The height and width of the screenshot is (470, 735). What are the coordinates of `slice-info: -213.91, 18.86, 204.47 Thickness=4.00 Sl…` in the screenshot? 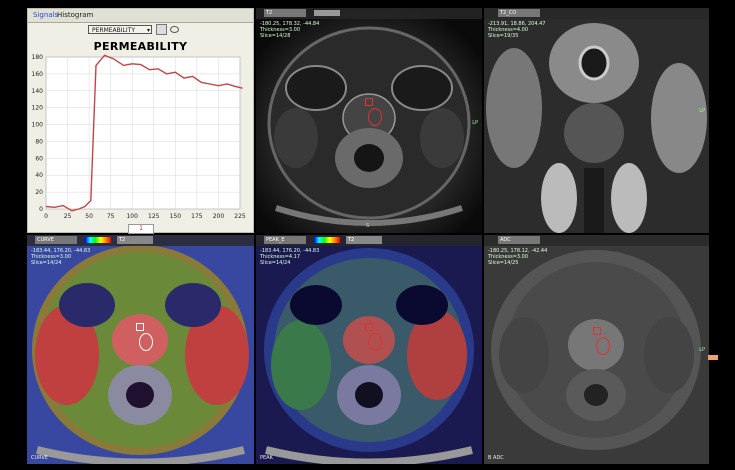 It's located at (517, 30).